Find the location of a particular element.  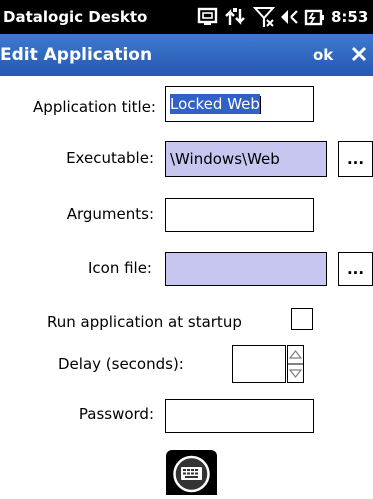

spin-arrows-icon is located at coordinates (295, 364).